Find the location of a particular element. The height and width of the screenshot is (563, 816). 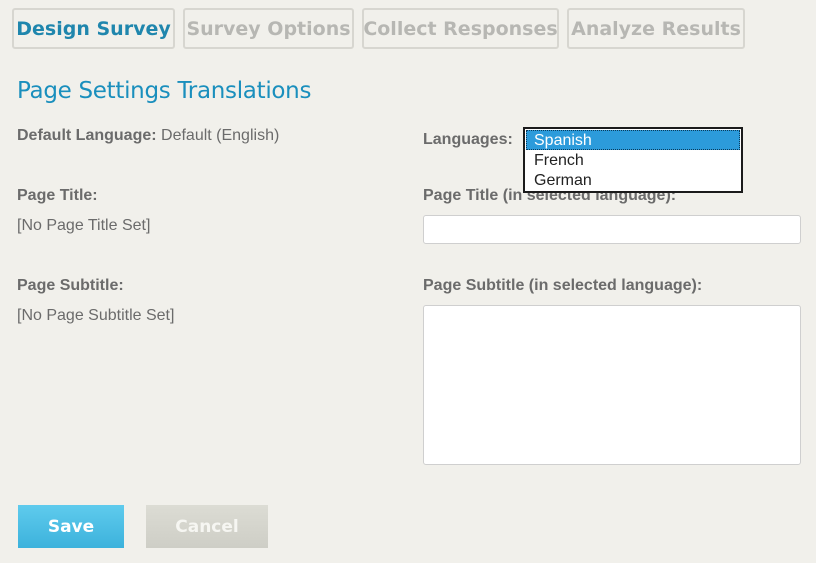

tab-analyze-results: Analyze Results is located at coordinates (656, 28).